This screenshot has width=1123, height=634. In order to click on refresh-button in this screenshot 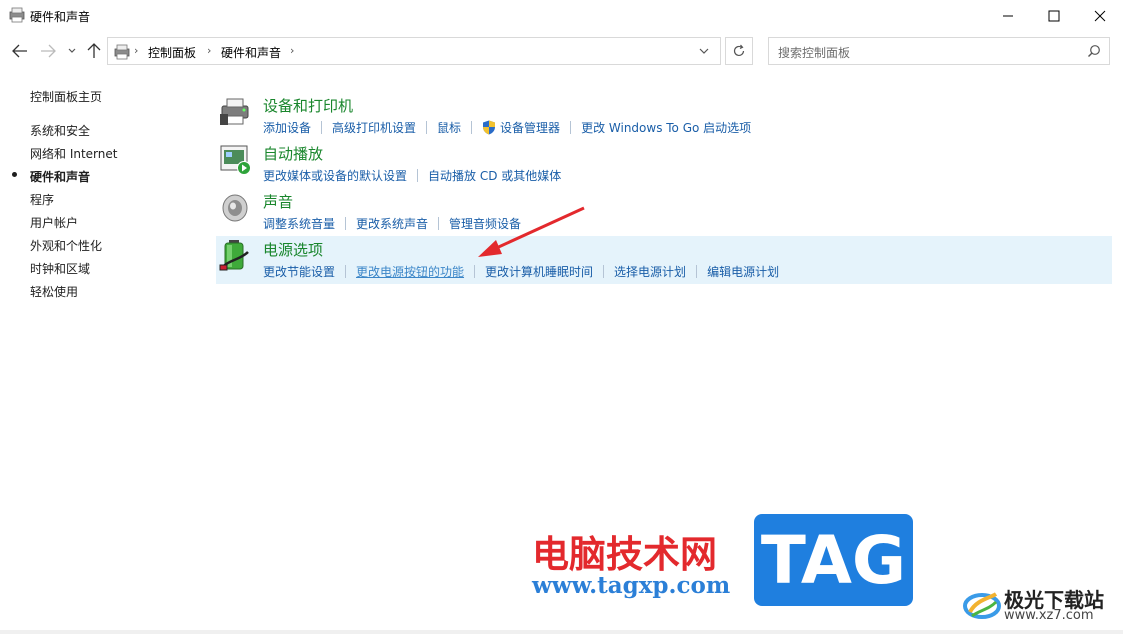, I will do `click(739, 51)`.